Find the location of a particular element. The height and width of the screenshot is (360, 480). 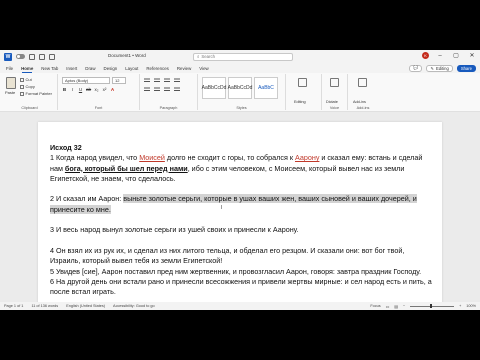

focus-button: Focus is located at coordinates (375, 306).